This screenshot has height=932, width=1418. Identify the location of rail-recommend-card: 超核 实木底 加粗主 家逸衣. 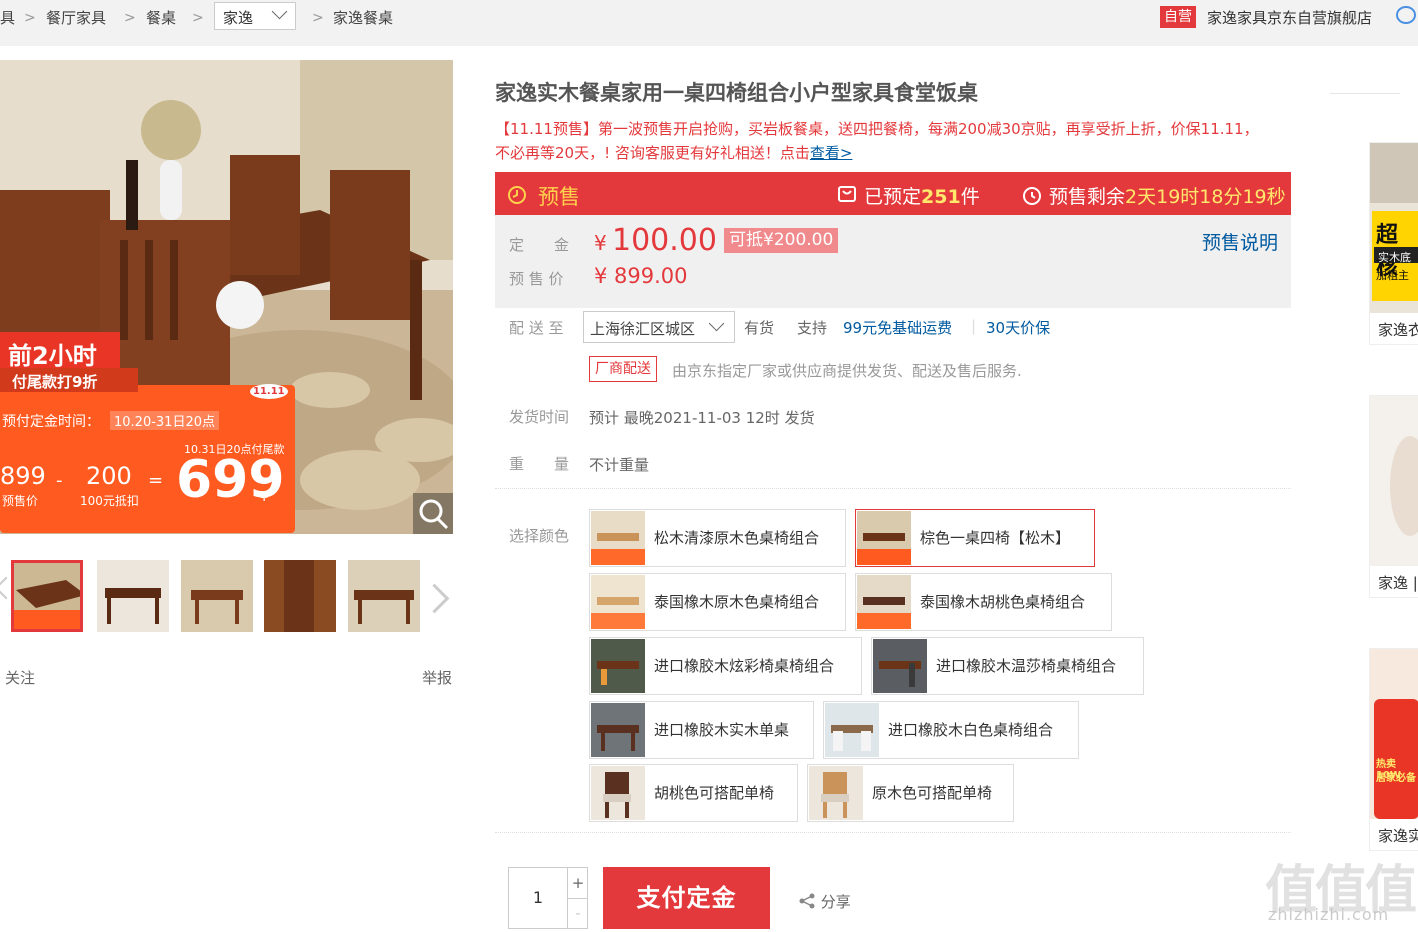
(1393, 243).